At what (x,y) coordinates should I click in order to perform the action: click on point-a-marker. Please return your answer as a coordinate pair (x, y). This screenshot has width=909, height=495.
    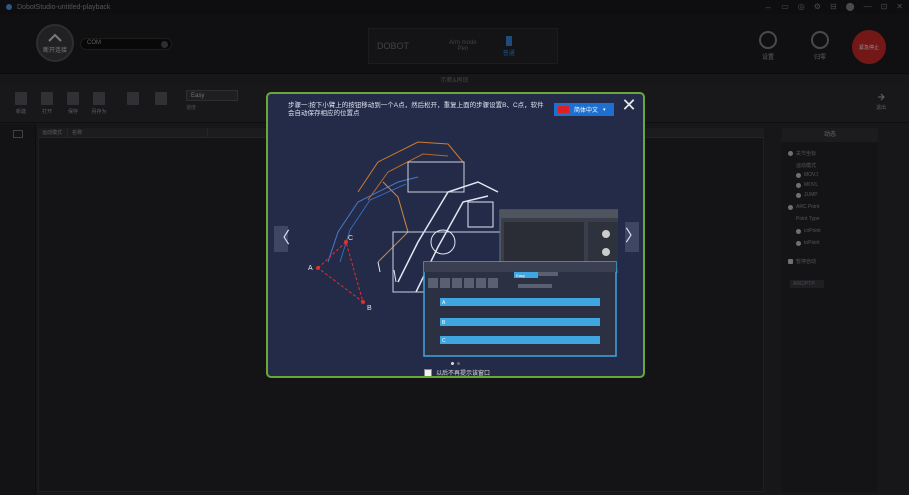
    Looking at the image, I should click on (318, 268).